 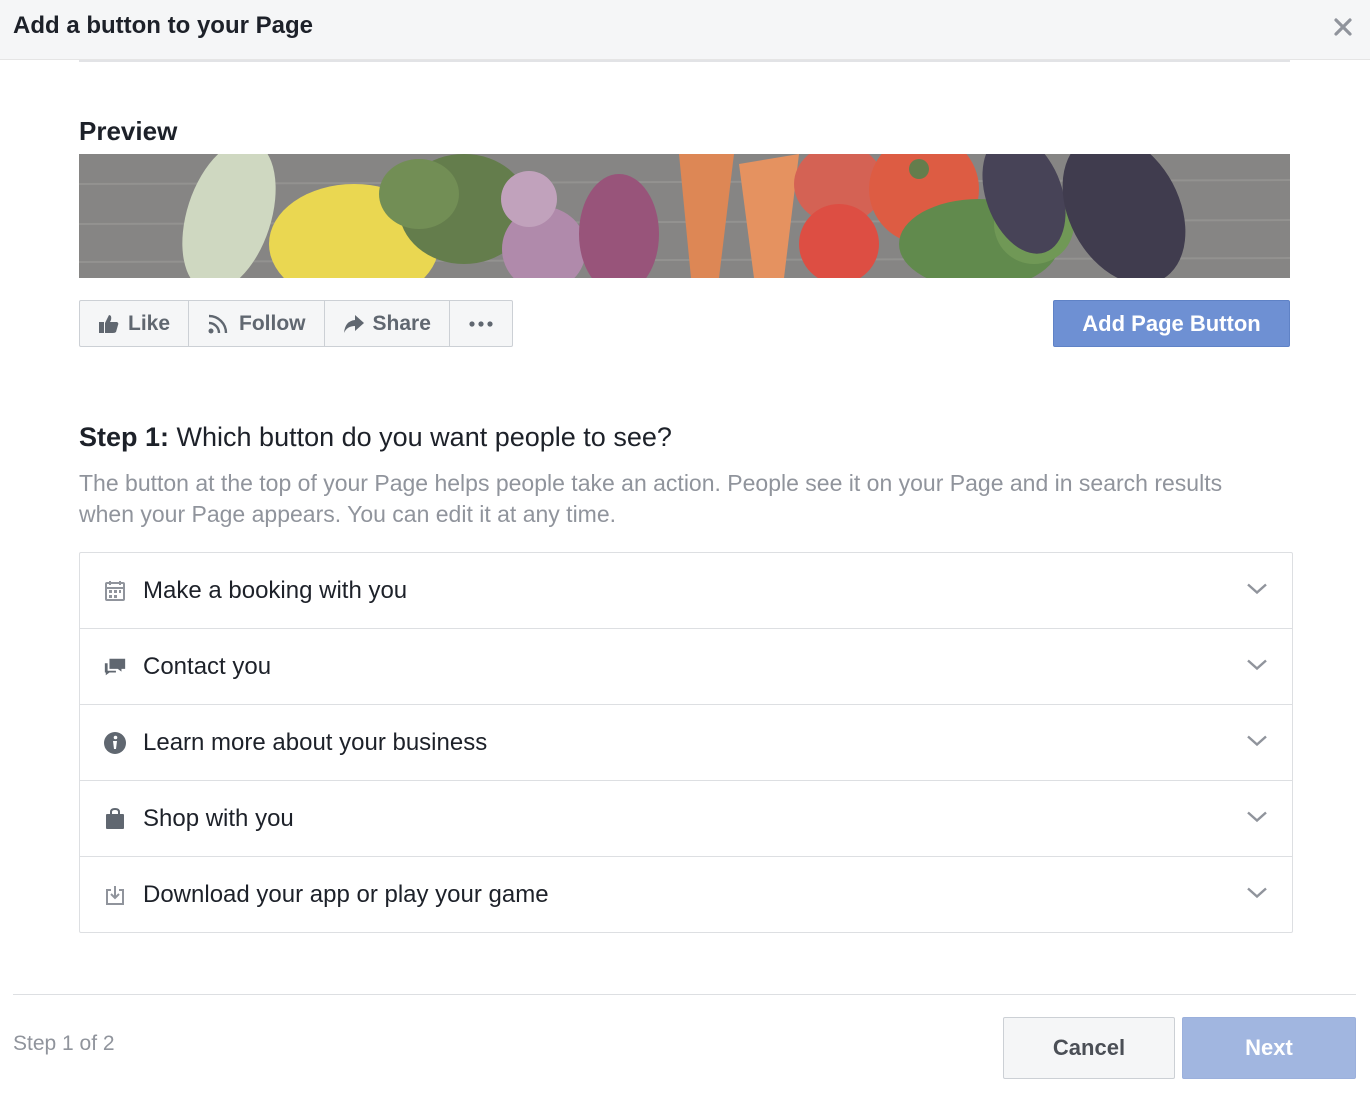 What do you see at coordinates (219, 324) in the screenshot?
I see `rss-follow-icon` at bounding box center [219, 324].